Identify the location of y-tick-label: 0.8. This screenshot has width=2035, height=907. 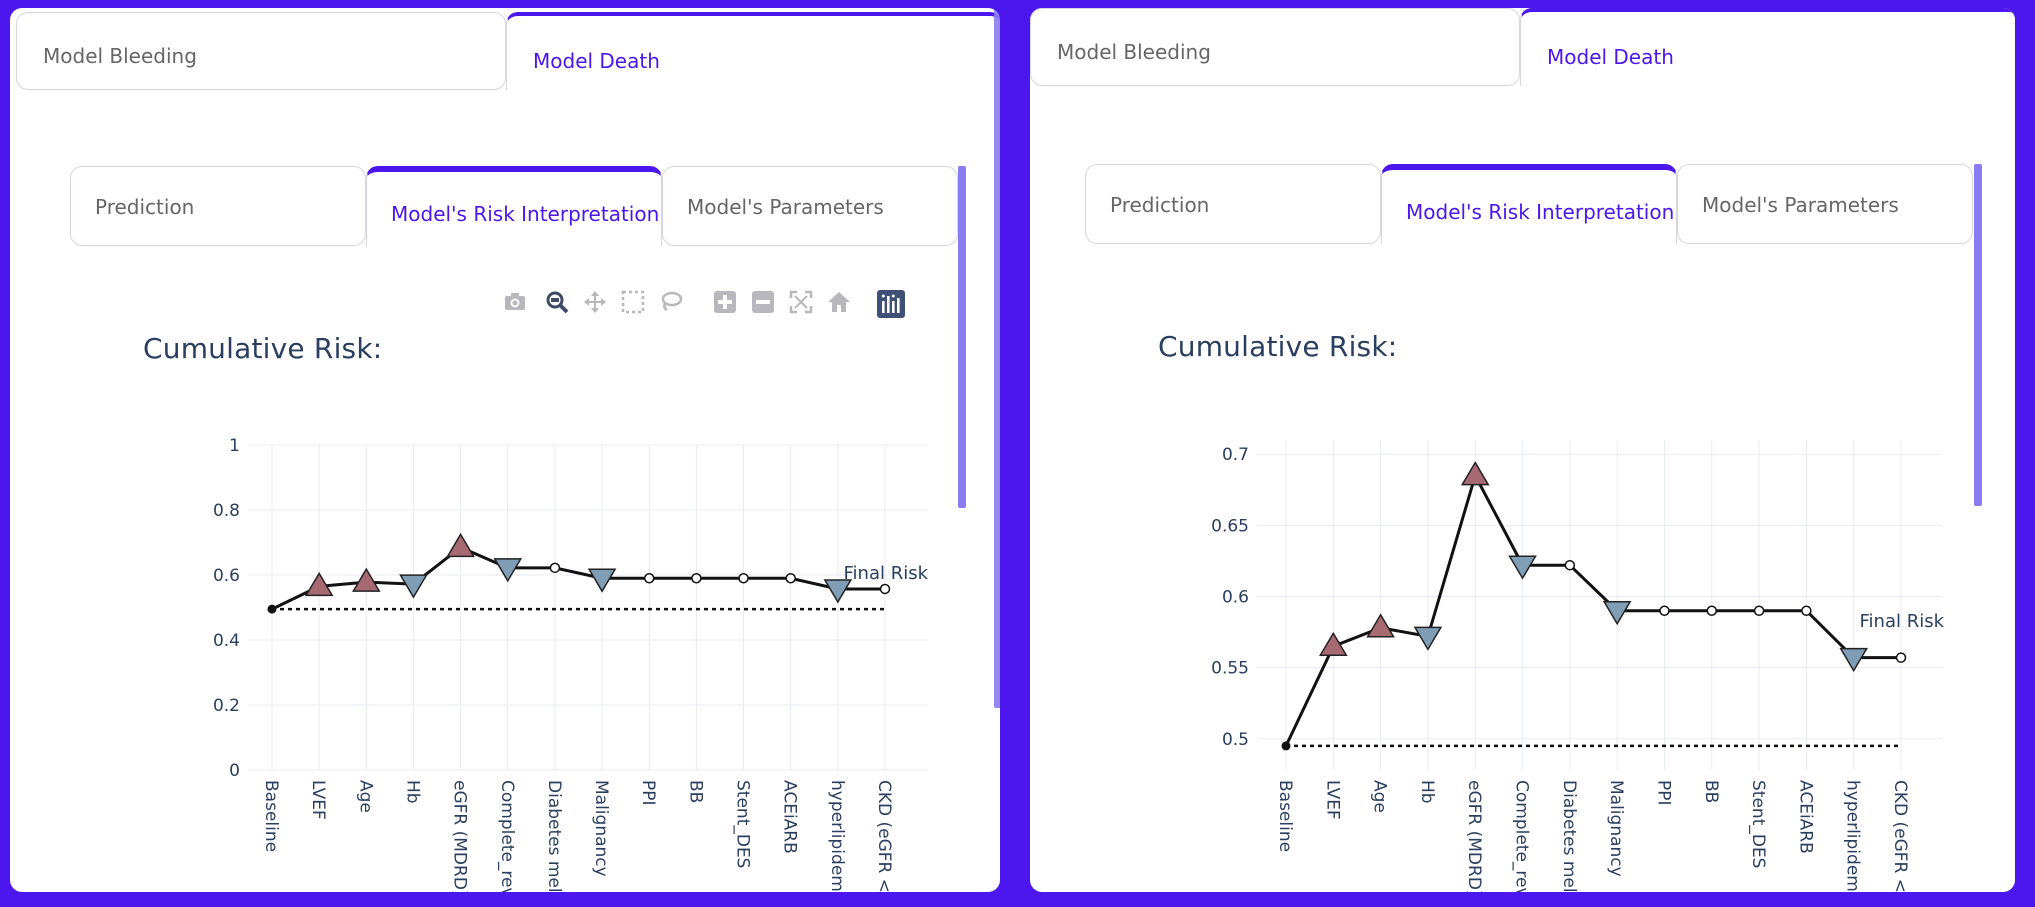
(226, 511).